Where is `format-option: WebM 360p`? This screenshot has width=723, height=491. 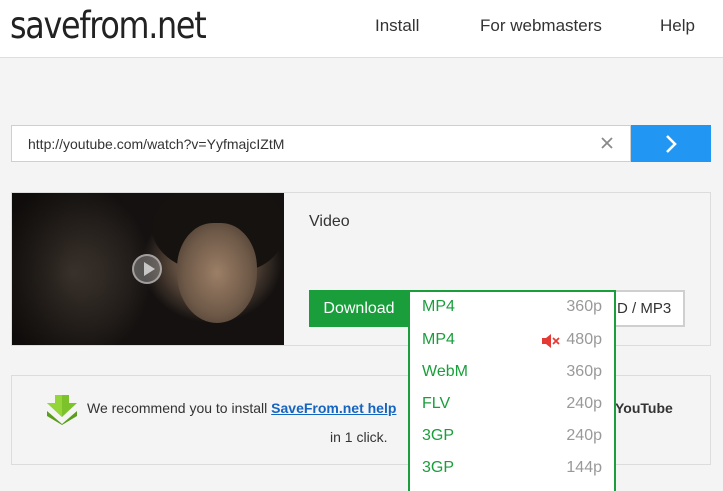
format-option: WebM 360p is located at coordinates (512, 373).